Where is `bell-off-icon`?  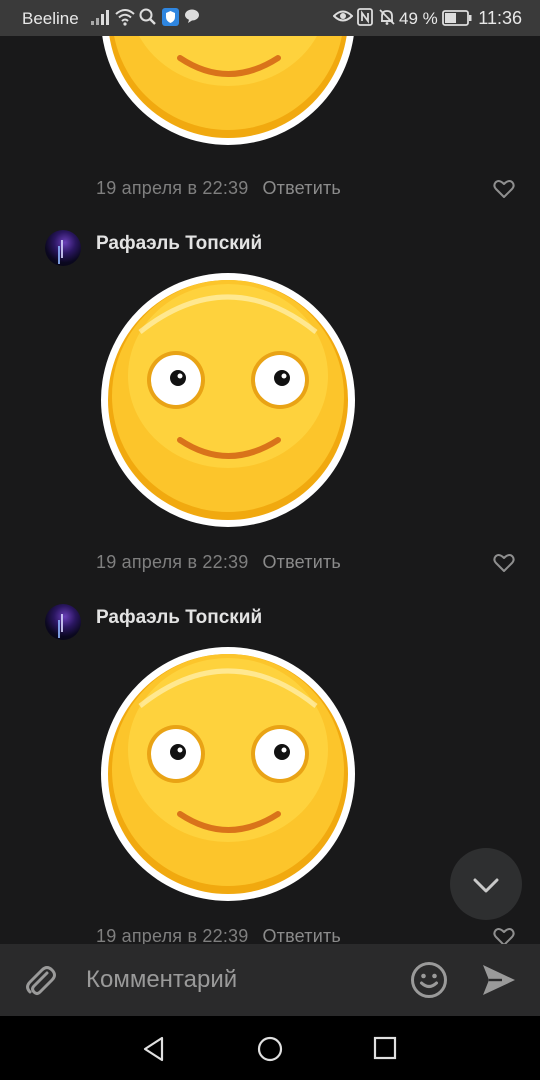
bell-off-icon is located at coordinates (387, 17).